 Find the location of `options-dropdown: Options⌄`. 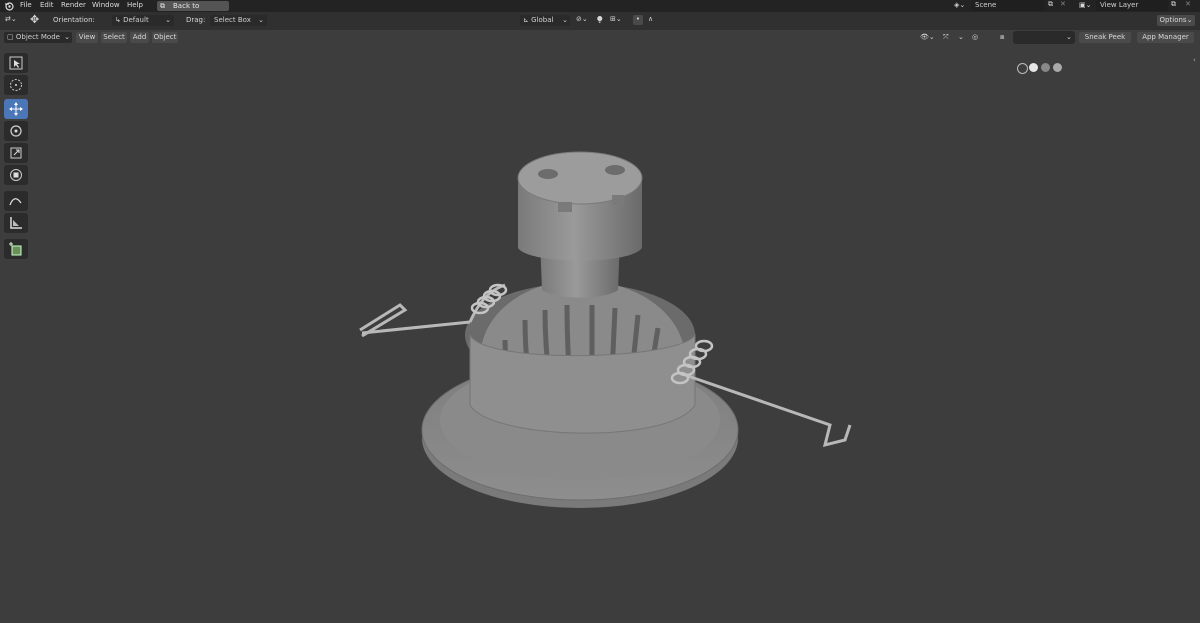

options-dropdown: Options⌄ is located at coordinates (1176, 20).